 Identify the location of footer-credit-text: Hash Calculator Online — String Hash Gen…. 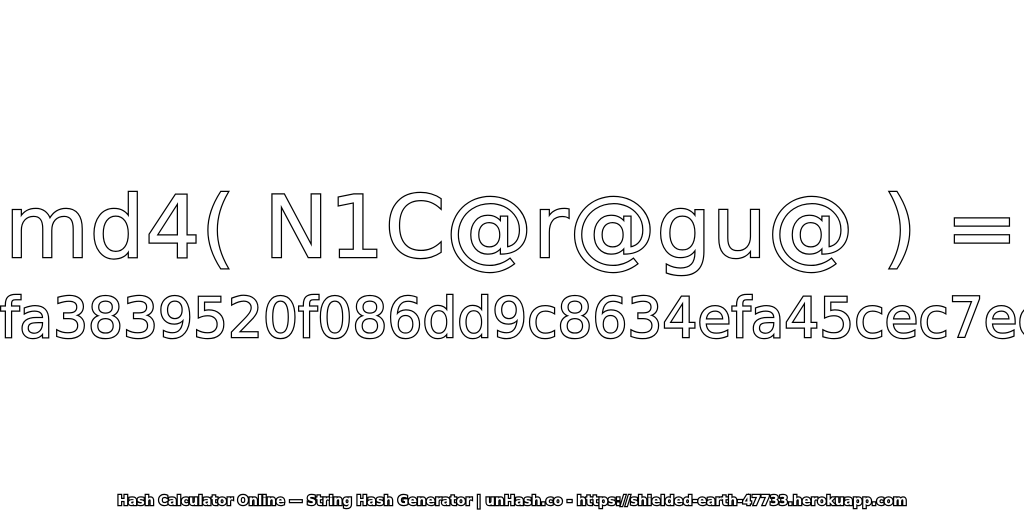
(512, 502).